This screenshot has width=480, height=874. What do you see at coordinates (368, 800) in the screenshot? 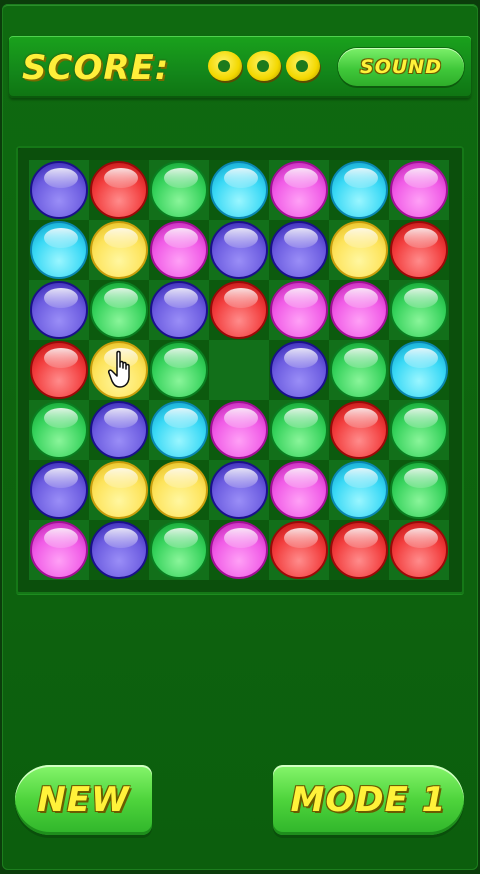
I see `mode-button: MODE 1` at bounding box center [368, 800].